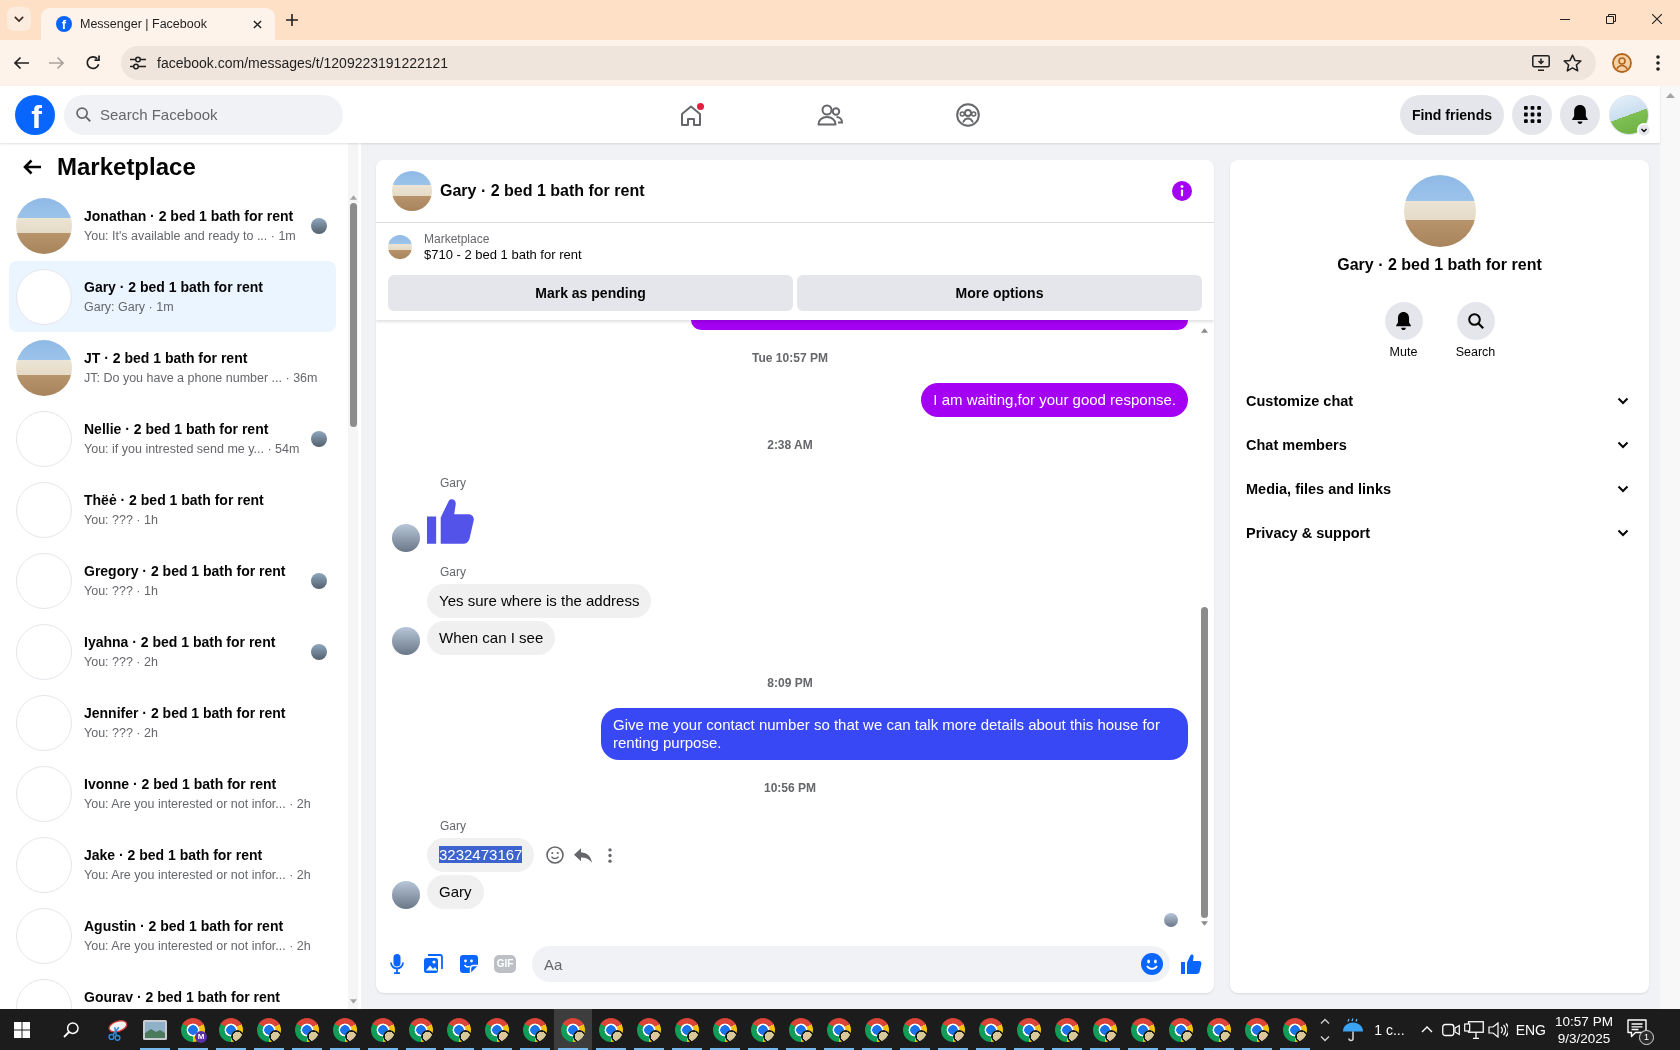 This screenshot has width=1680, height=1050. What do you see at coordinates (1658, 63) in the screenshot?
I see `more-icon` at bounding box center [1658, 63].